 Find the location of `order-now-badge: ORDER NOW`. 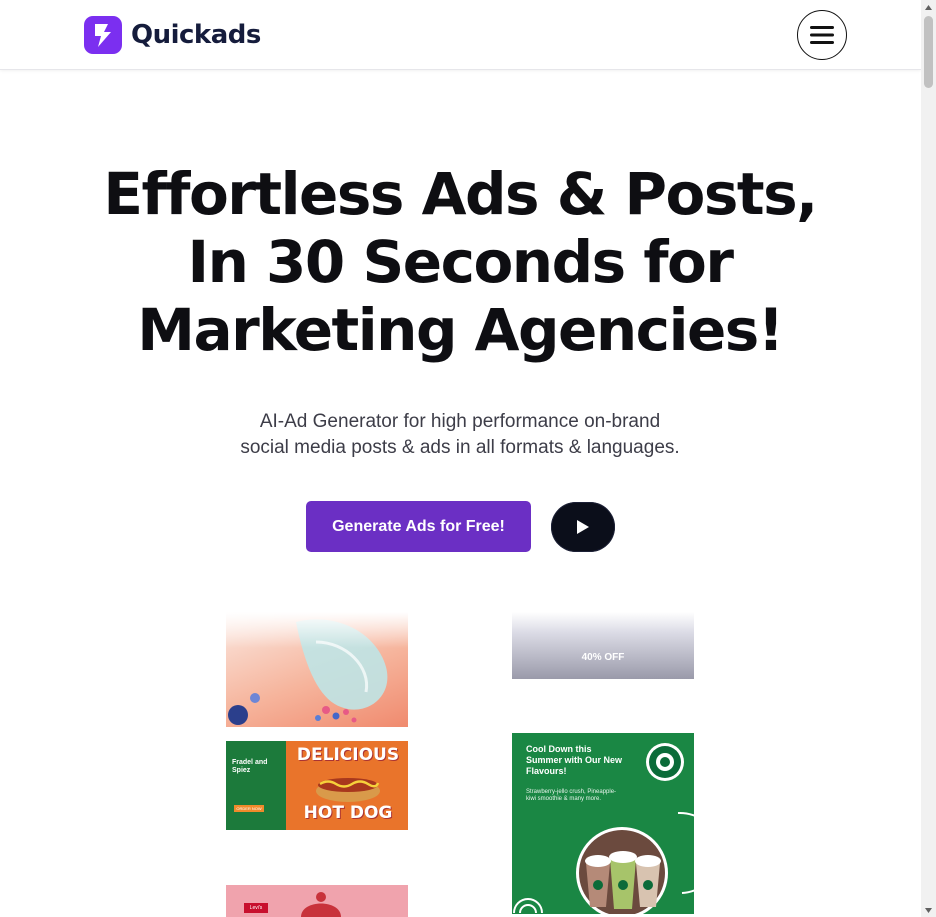

order-now-badge: ORDER NOW is located at coordinates (249, 808).